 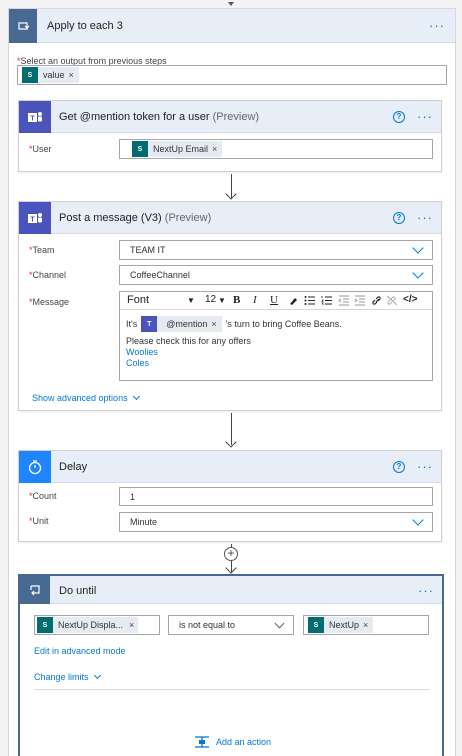 What do you see at coordinates (42, 250) in the screenshot?
I see `team-label: *Team` at bounding box center [42, 250].